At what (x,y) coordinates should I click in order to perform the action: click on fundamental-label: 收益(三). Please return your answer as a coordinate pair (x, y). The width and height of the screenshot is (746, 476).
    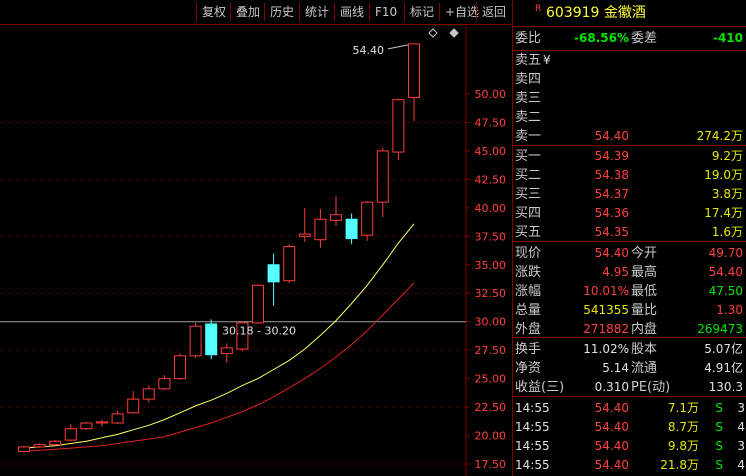
    Looking at the image, I should click on (540, 387).